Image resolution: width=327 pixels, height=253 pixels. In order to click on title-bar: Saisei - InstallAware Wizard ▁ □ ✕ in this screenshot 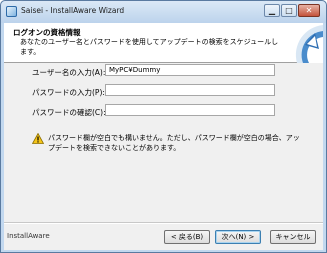, I will do `click(163, 12)`.